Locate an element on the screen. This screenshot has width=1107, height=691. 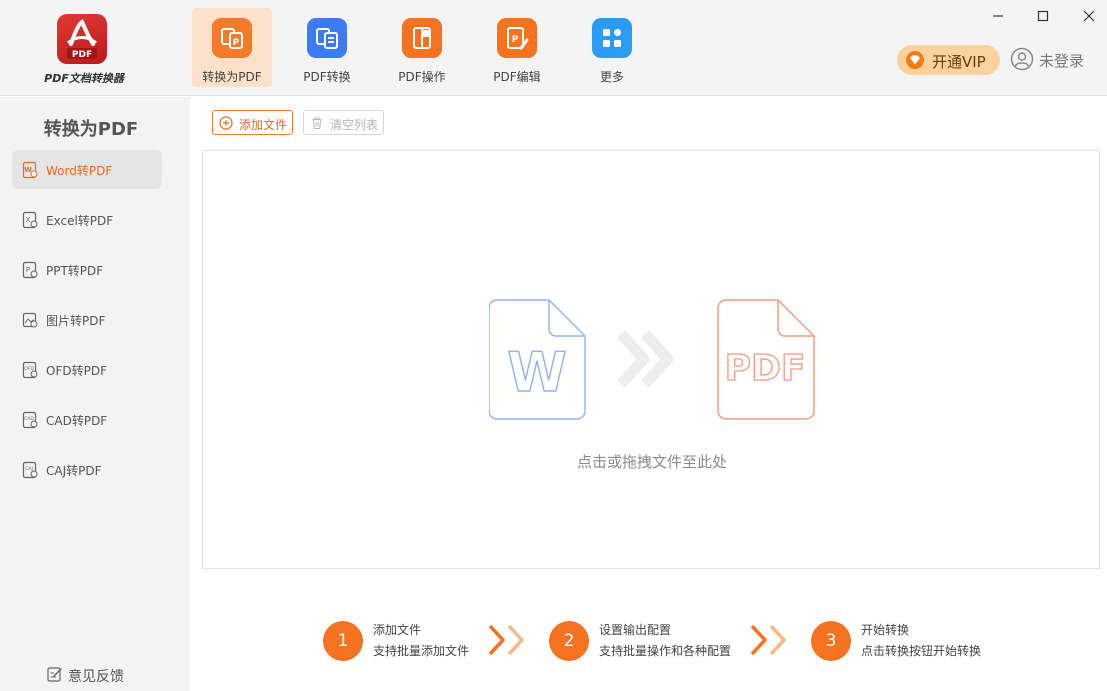
tool-label: 转换为PDF is located at coordinates (232, 77).